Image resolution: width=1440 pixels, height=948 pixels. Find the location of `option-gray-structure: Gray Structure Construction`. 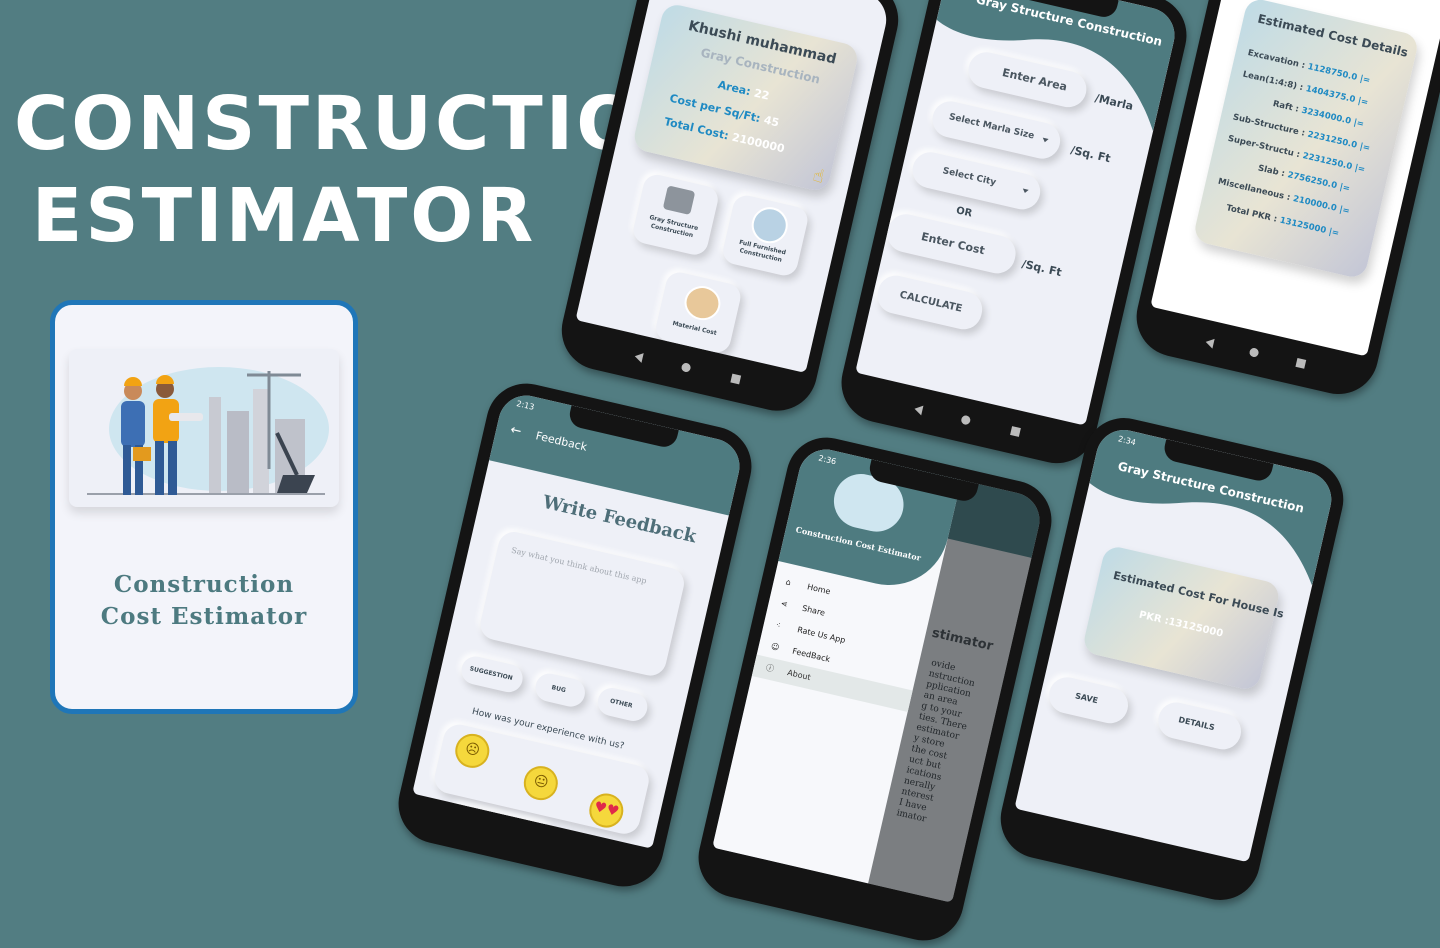

option-gray-structure: Gray Structure Construction is located at coordinates (675, 215).